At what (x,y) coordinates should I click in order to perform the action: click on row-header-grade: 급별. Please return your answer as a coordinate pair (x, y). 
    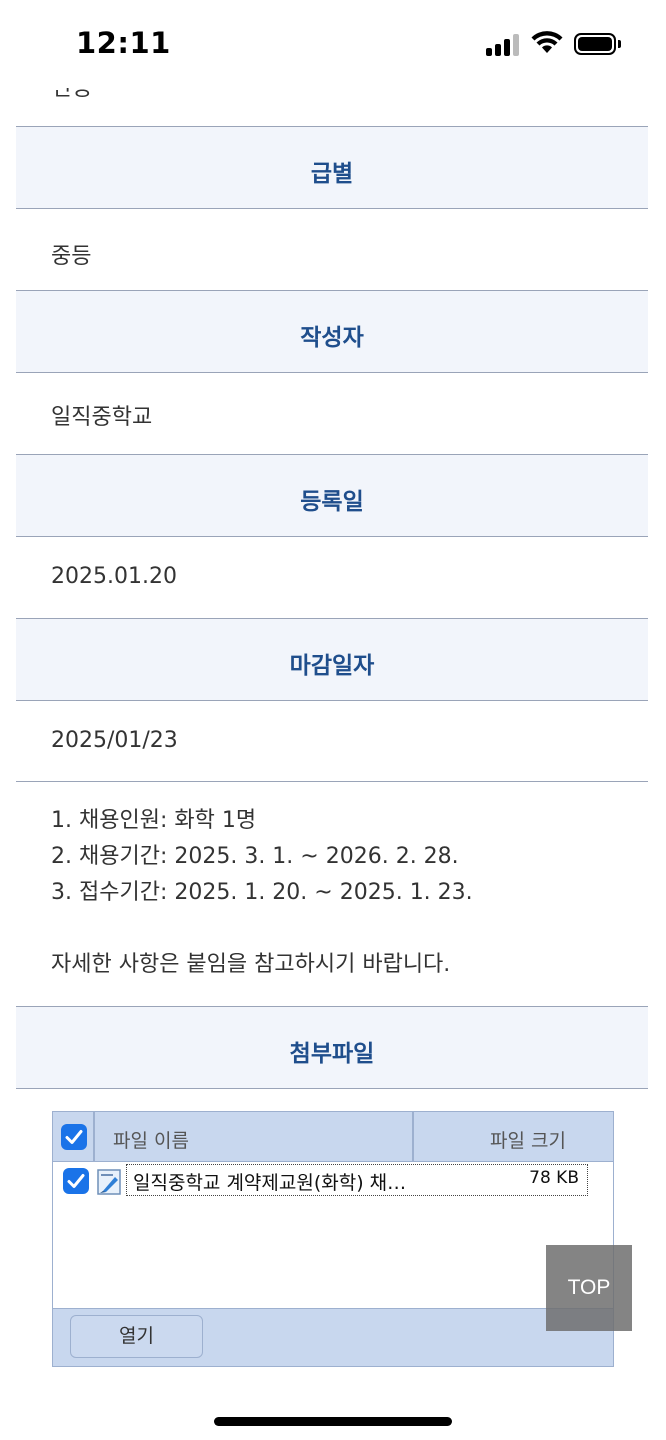
    Looking at the image, I should click on (332, 167).